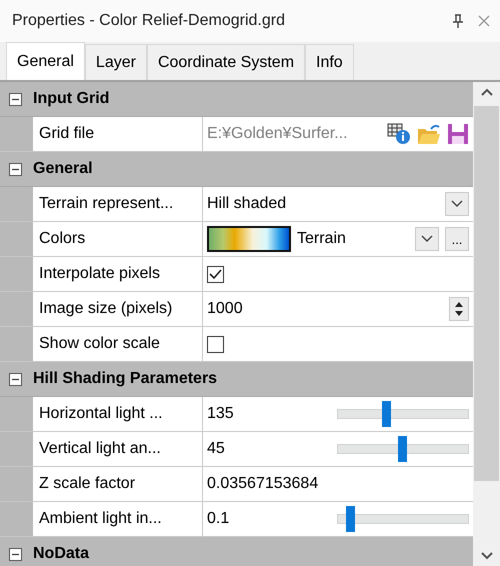 The width and height of the screenshot is (500, 566). Describe the element at coordinates (247, 204) in the screenshot. I see `dropdown-value: Hill shaded` at that location.